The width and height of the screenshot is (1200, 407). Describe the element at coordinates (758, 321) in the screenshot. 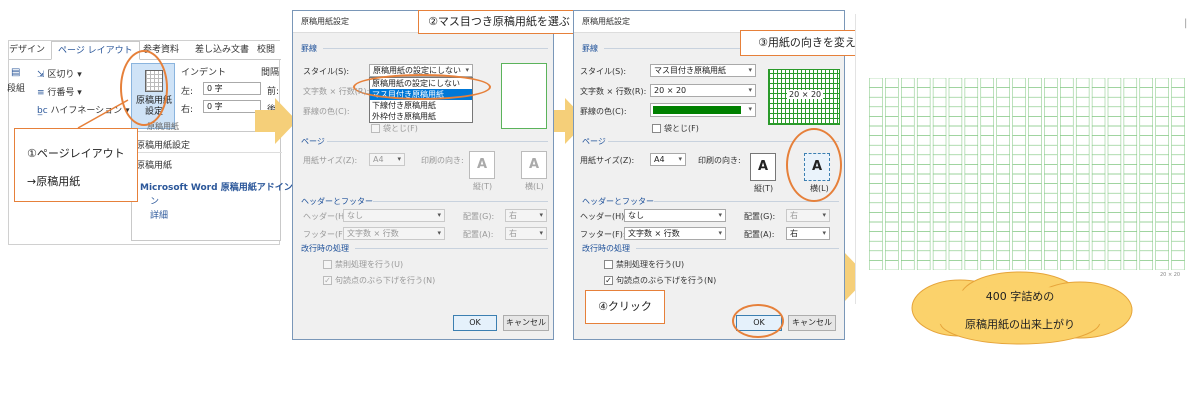

I see `highlight-ok-button` at that location.